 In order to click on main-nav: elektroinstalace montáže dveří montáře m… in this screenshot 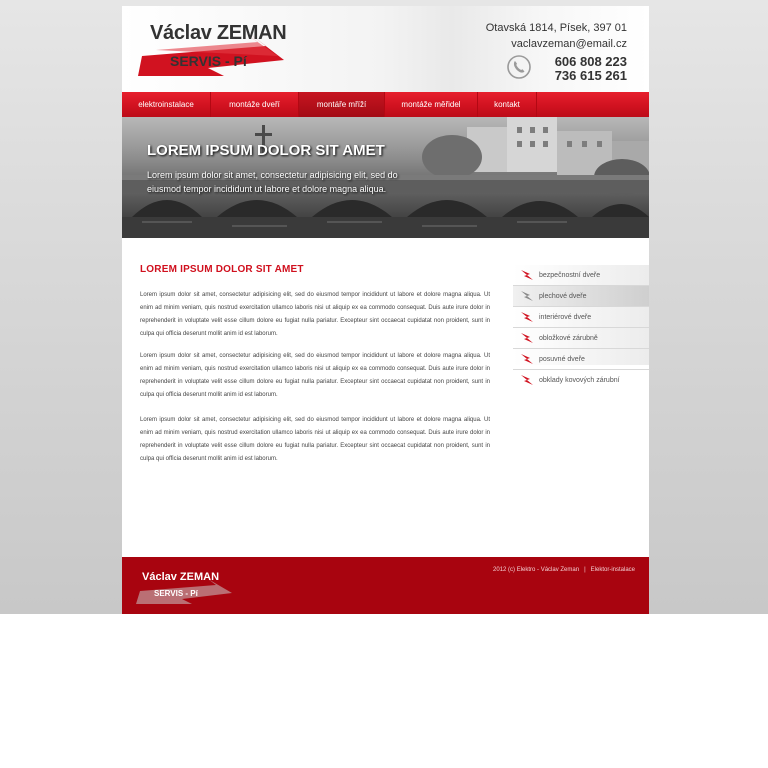, I will do `click(385, 104)`.